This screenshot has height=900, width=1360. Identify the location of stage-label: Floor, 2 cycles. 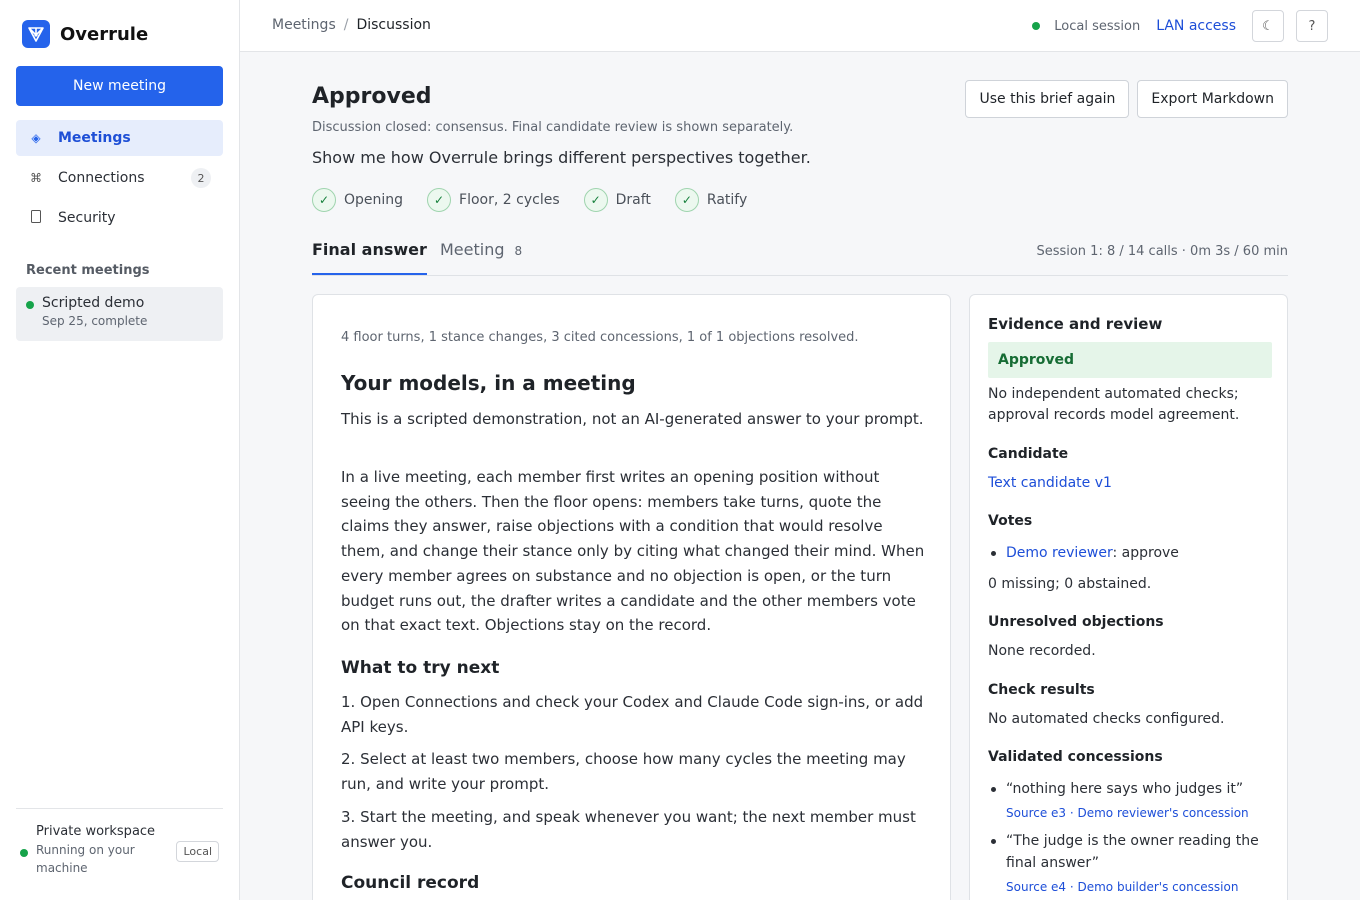
(509, 200).